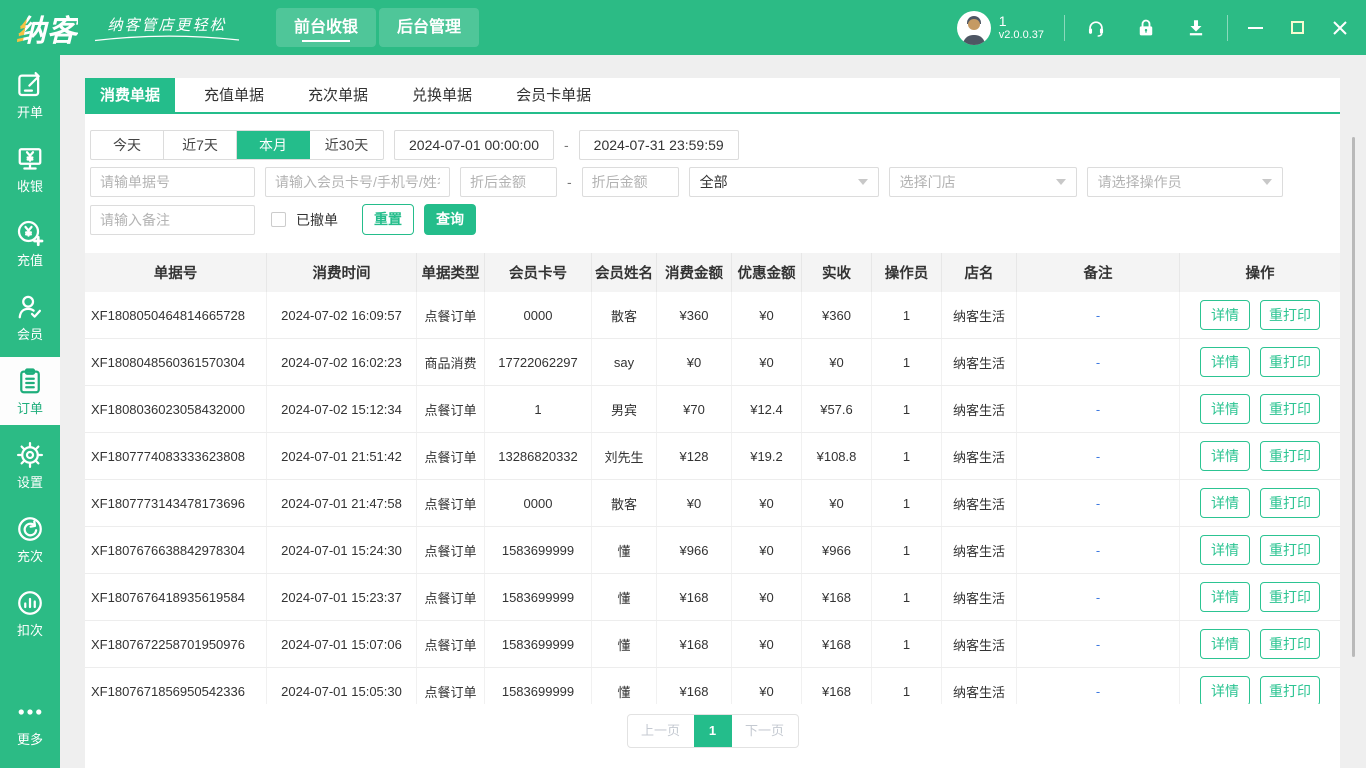 The width and height of the screenshot is (1366, 768). What do you see at coordinates (338, 95) in the screenshot?
I see `doc-tab: 充次单据` at bounding box center [338, 95].